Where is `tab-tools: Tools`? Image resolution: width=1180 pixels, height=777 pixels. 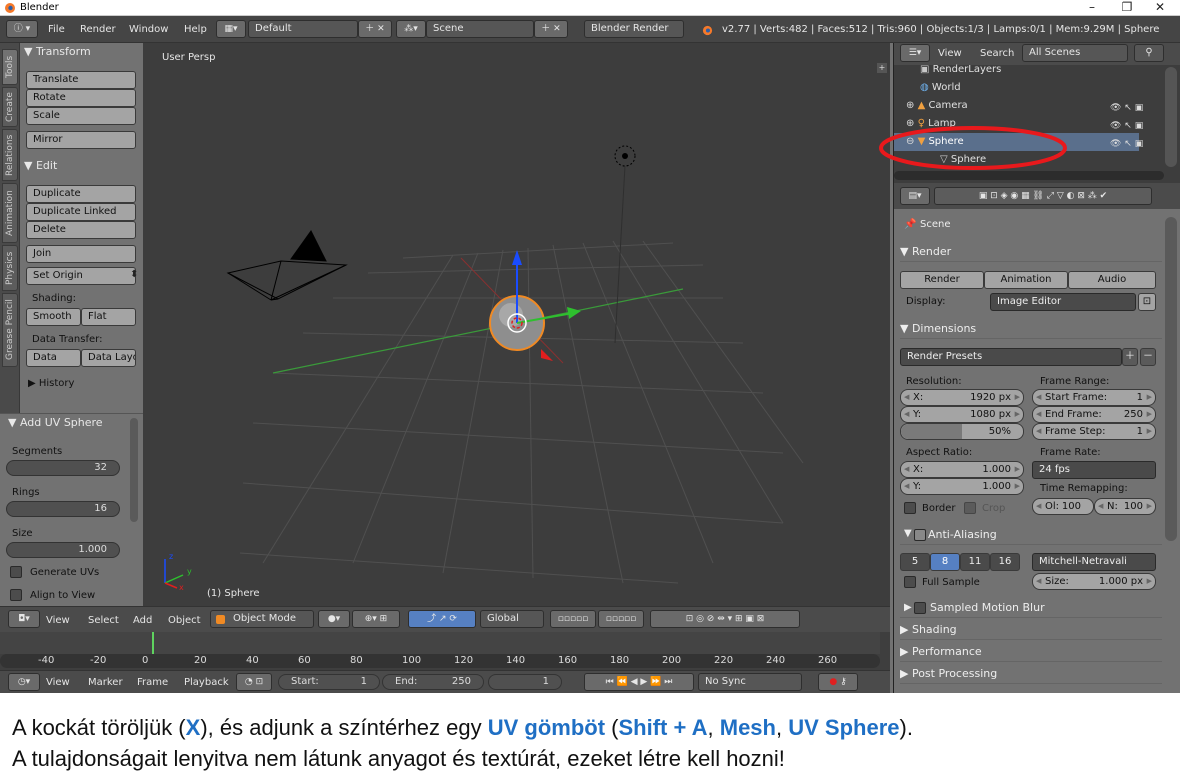
tab-tools: Tools is located at coordinates (10, 67).